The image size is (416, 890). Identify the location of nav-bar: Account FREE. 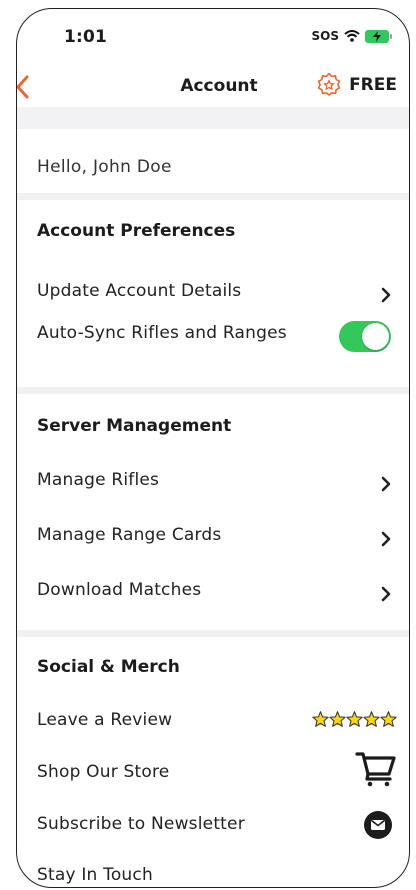
(213, 87).